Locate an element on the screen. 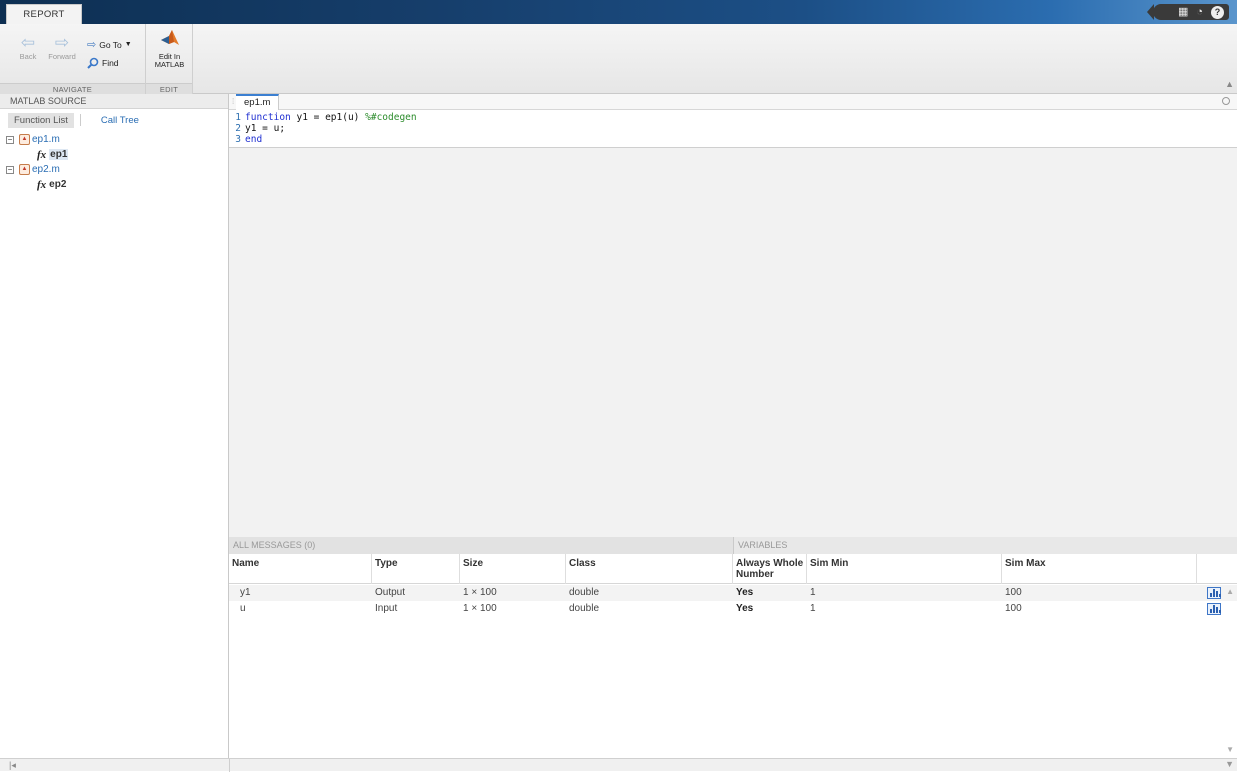 Image resolution: width=1237 pixels, height=772 pixels. find-label: Find is located at coordinates (110, 63).